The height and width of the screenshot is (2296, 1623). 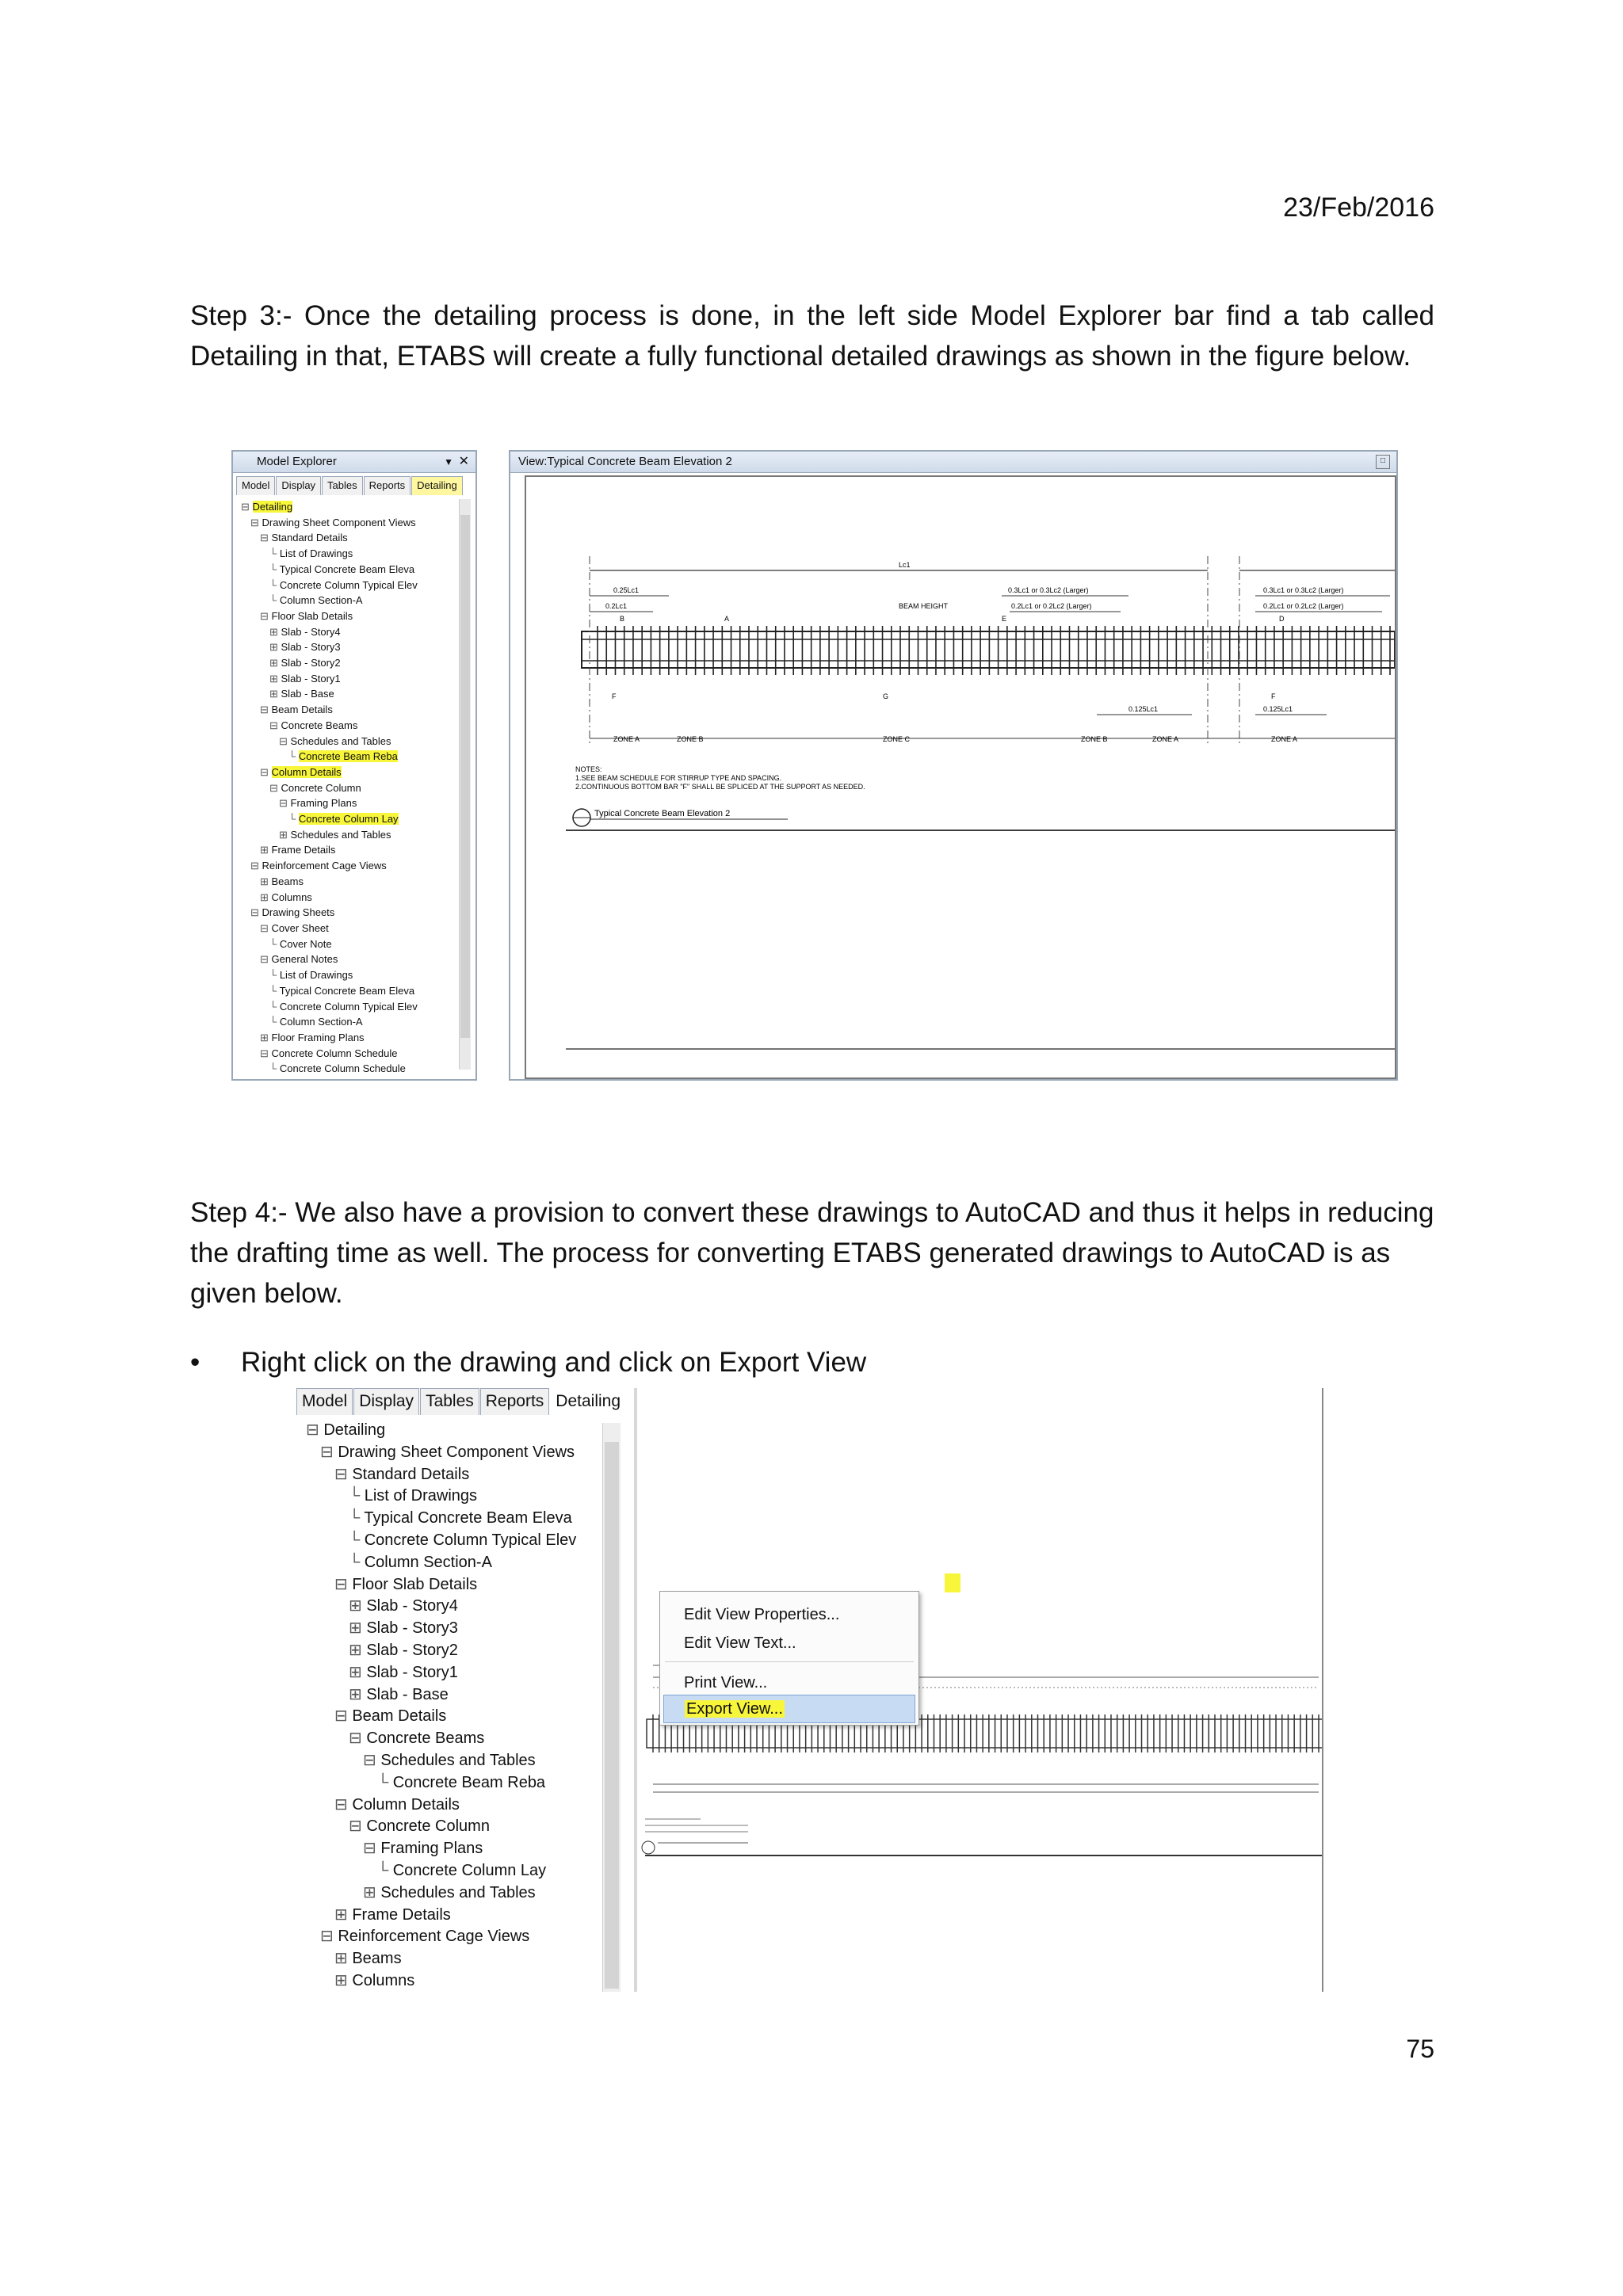 What do you see at coordinates (329, 1069) in the screenshot?
I see `tree-node: └ Concrete Column Schedule` at bounding box center [329, 1069].